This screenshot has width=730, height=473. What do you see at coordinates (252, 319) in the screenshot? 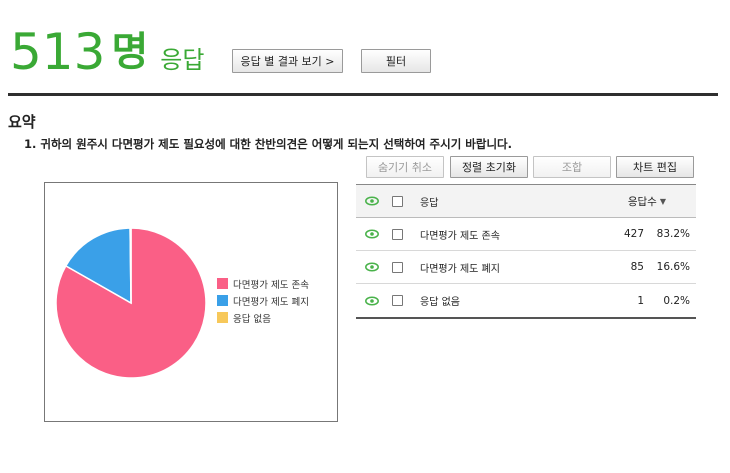
I see `legend-label: 응답 없음` at bounding box center [252, 319].